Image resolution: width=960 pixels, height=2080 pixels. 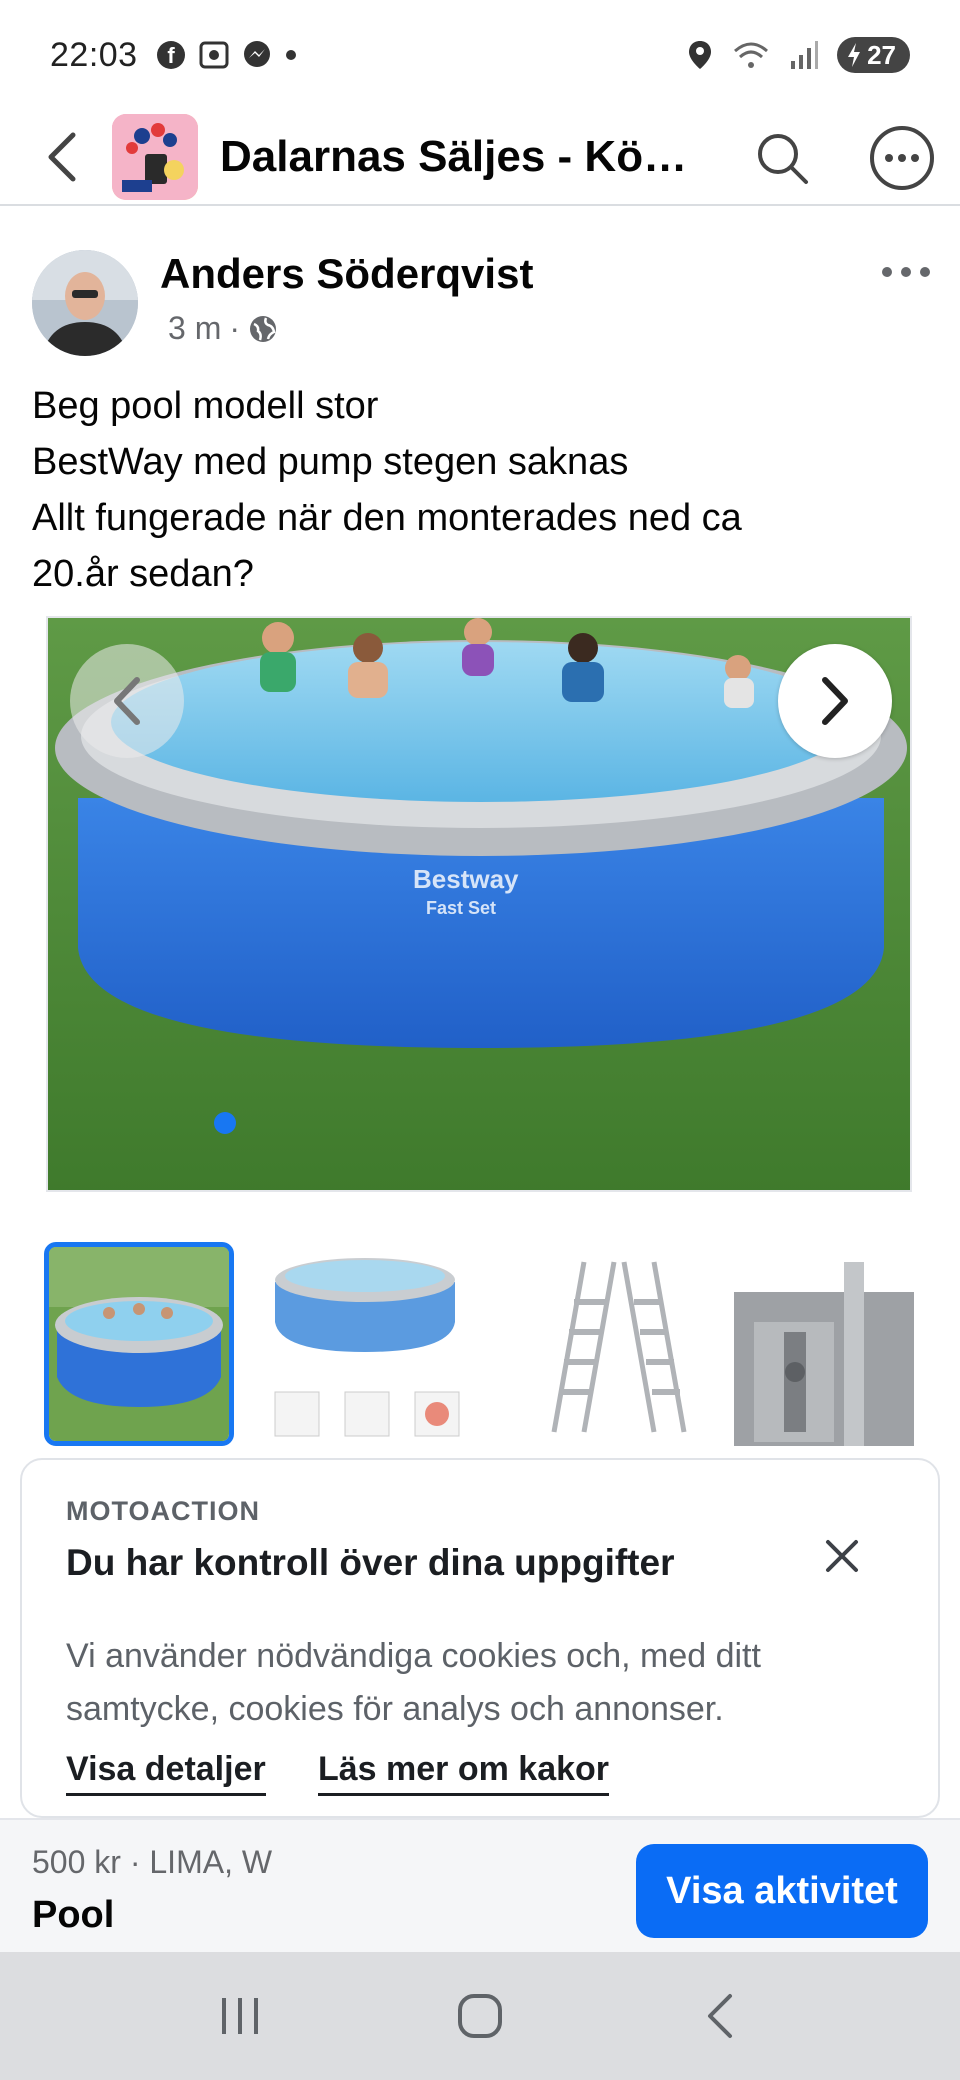 I want to click on home-button, so click(x=480, y=2016).